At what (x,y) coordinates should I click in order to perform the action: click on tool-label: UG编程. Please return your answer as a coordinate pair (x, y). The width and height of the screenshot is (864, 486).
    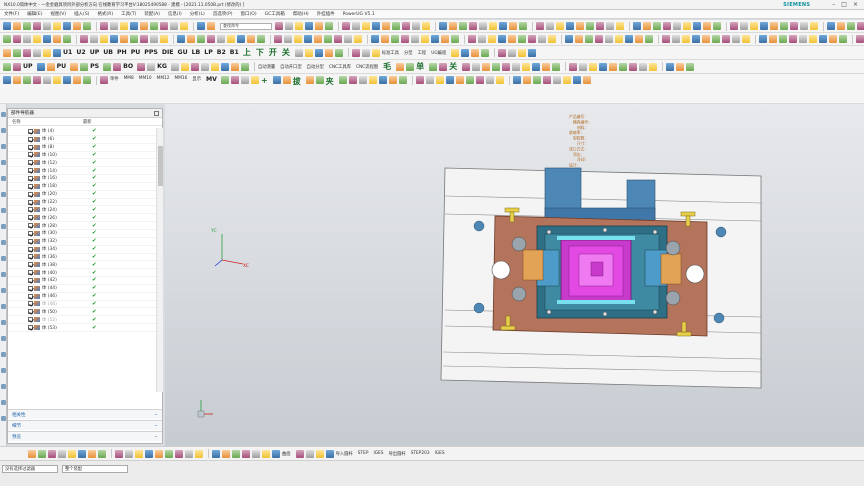
    Looking at the image, I should click on (438, 53).